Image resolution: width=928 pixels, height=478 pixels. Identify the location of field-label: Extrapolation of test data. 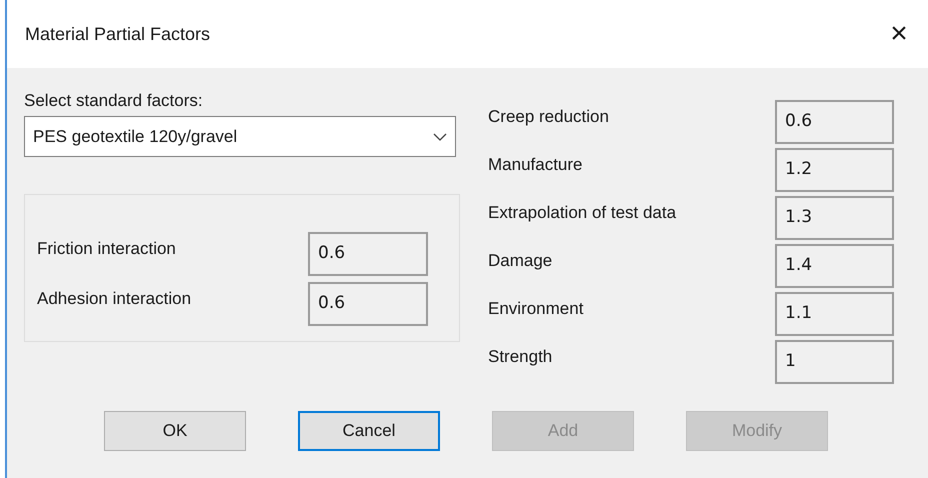
(583, 213).